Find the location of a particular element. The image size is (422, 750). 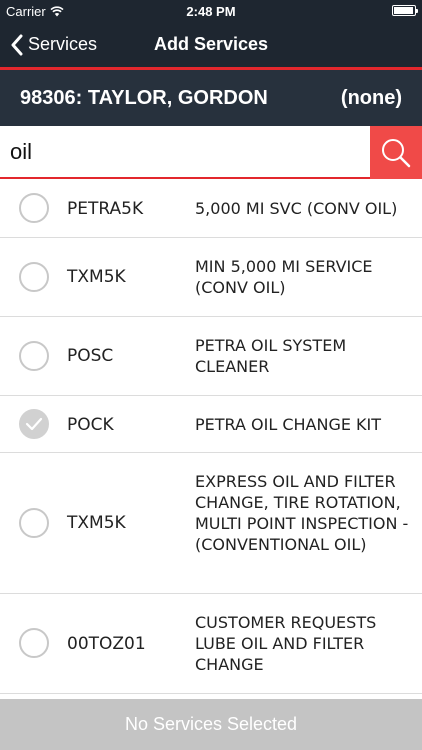

status-time: 2:48 PM is located at coordinates (211, 11).